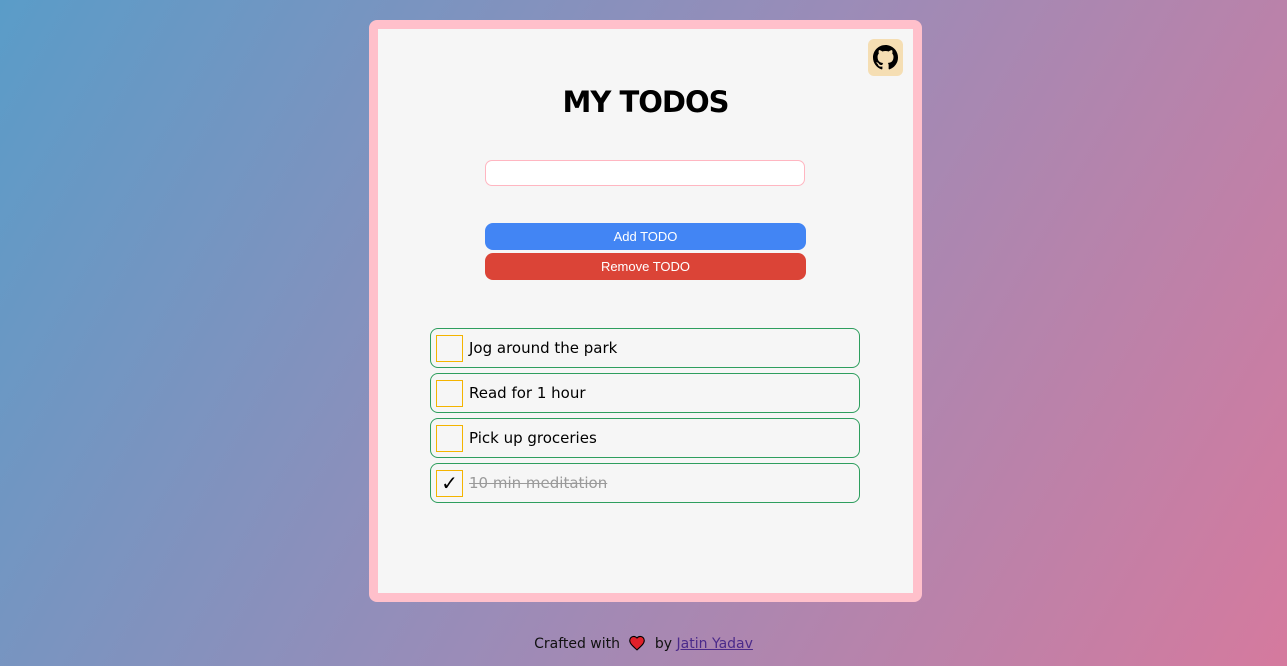  What do you see at coordinates (637, 643) in the screenshot?
I see `heart-icon` at bounding box center [637, 643].